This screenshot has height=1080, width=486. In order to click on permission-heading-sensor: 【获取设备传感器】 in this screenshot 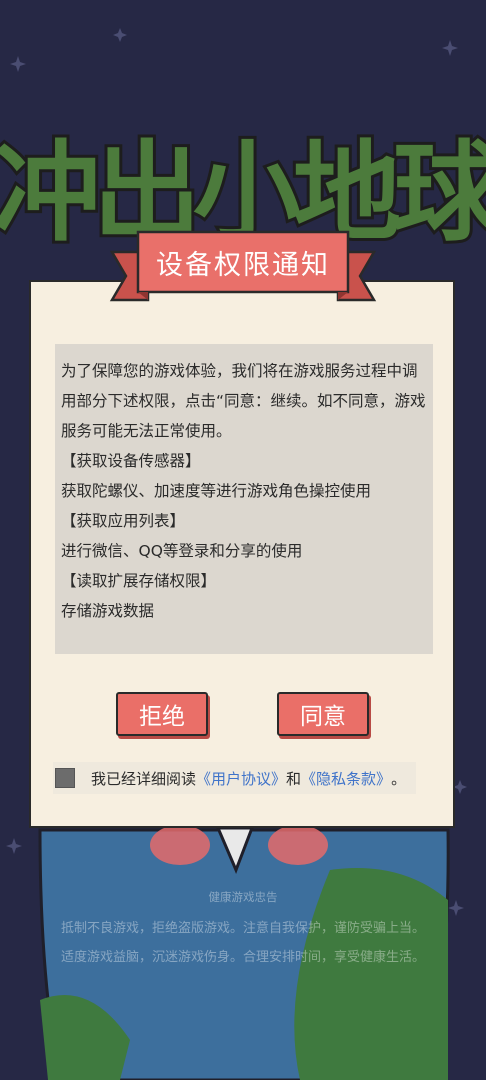, I will do `click(131, 461)`.